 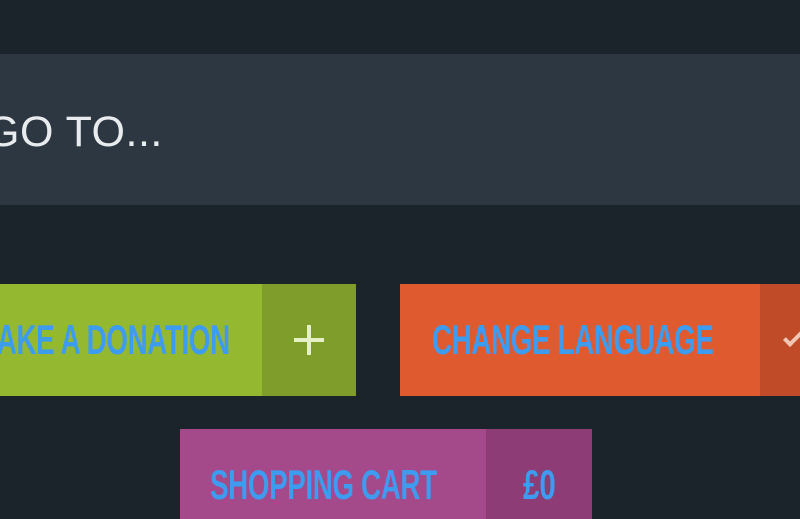 What do you see at coordinates (323, 484) in the screenshot?
I see `shopping-cart-label: SHOPPING CART` at bounding box center [323, 484].